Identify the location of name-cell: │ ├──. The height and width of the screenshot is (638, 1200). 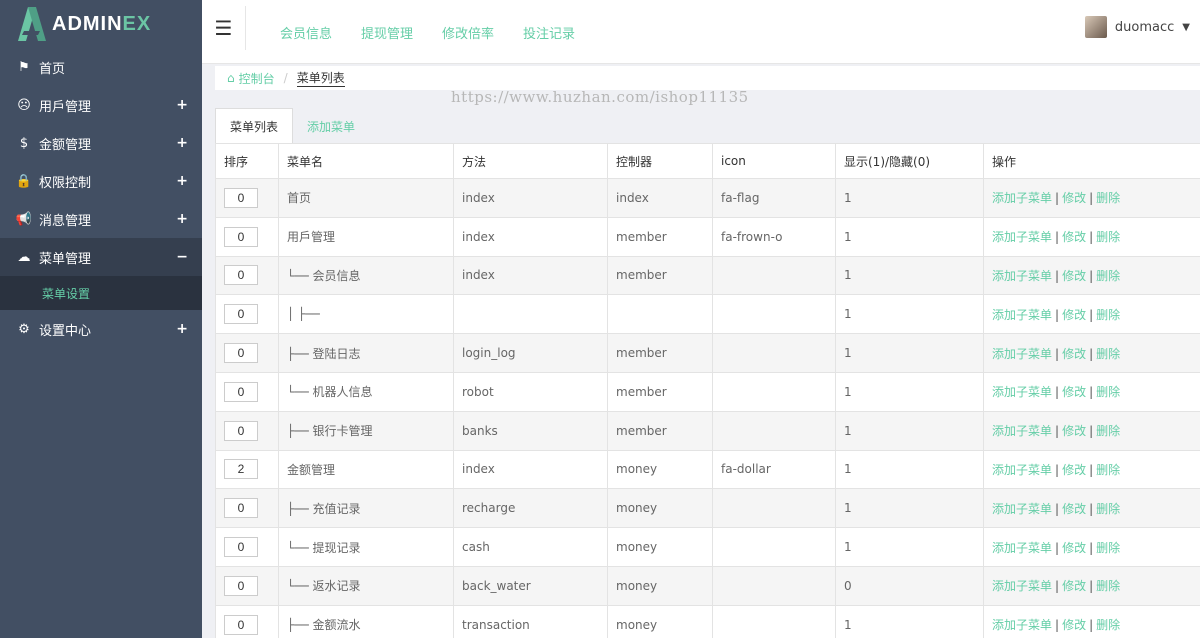
(366, 314).